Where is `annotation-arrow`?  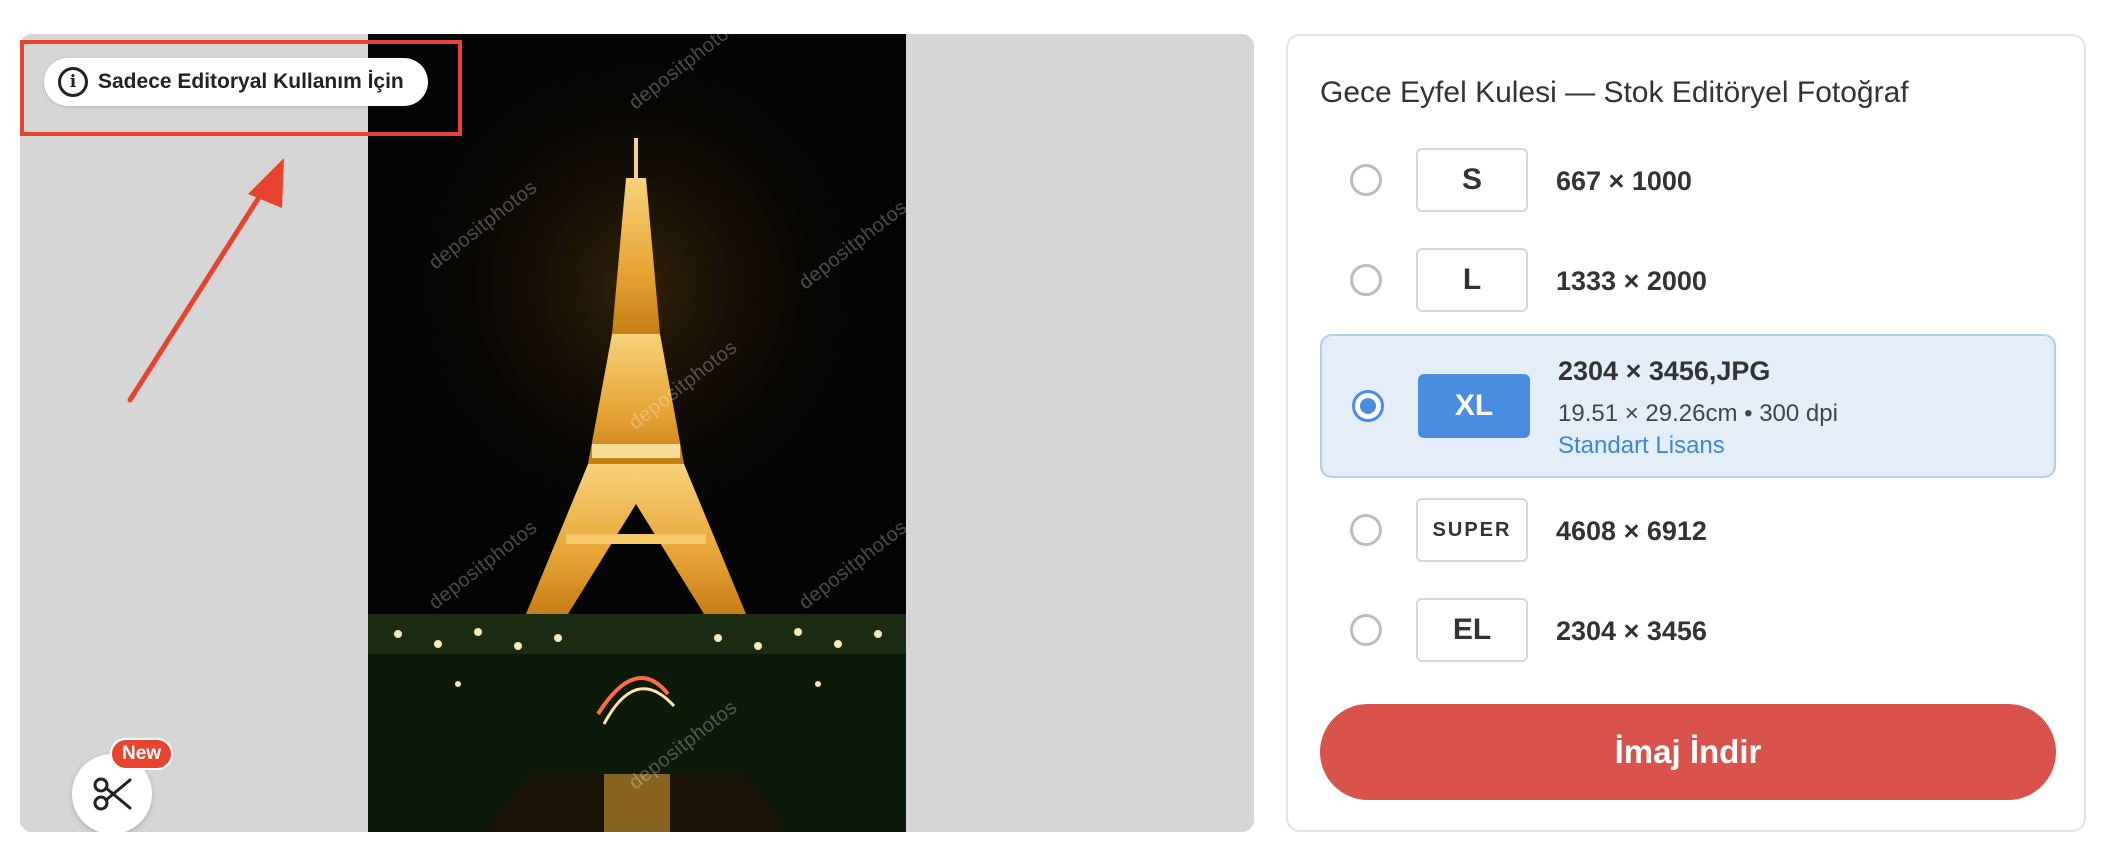
annotation-arrow is located at coordinates (205, 280).